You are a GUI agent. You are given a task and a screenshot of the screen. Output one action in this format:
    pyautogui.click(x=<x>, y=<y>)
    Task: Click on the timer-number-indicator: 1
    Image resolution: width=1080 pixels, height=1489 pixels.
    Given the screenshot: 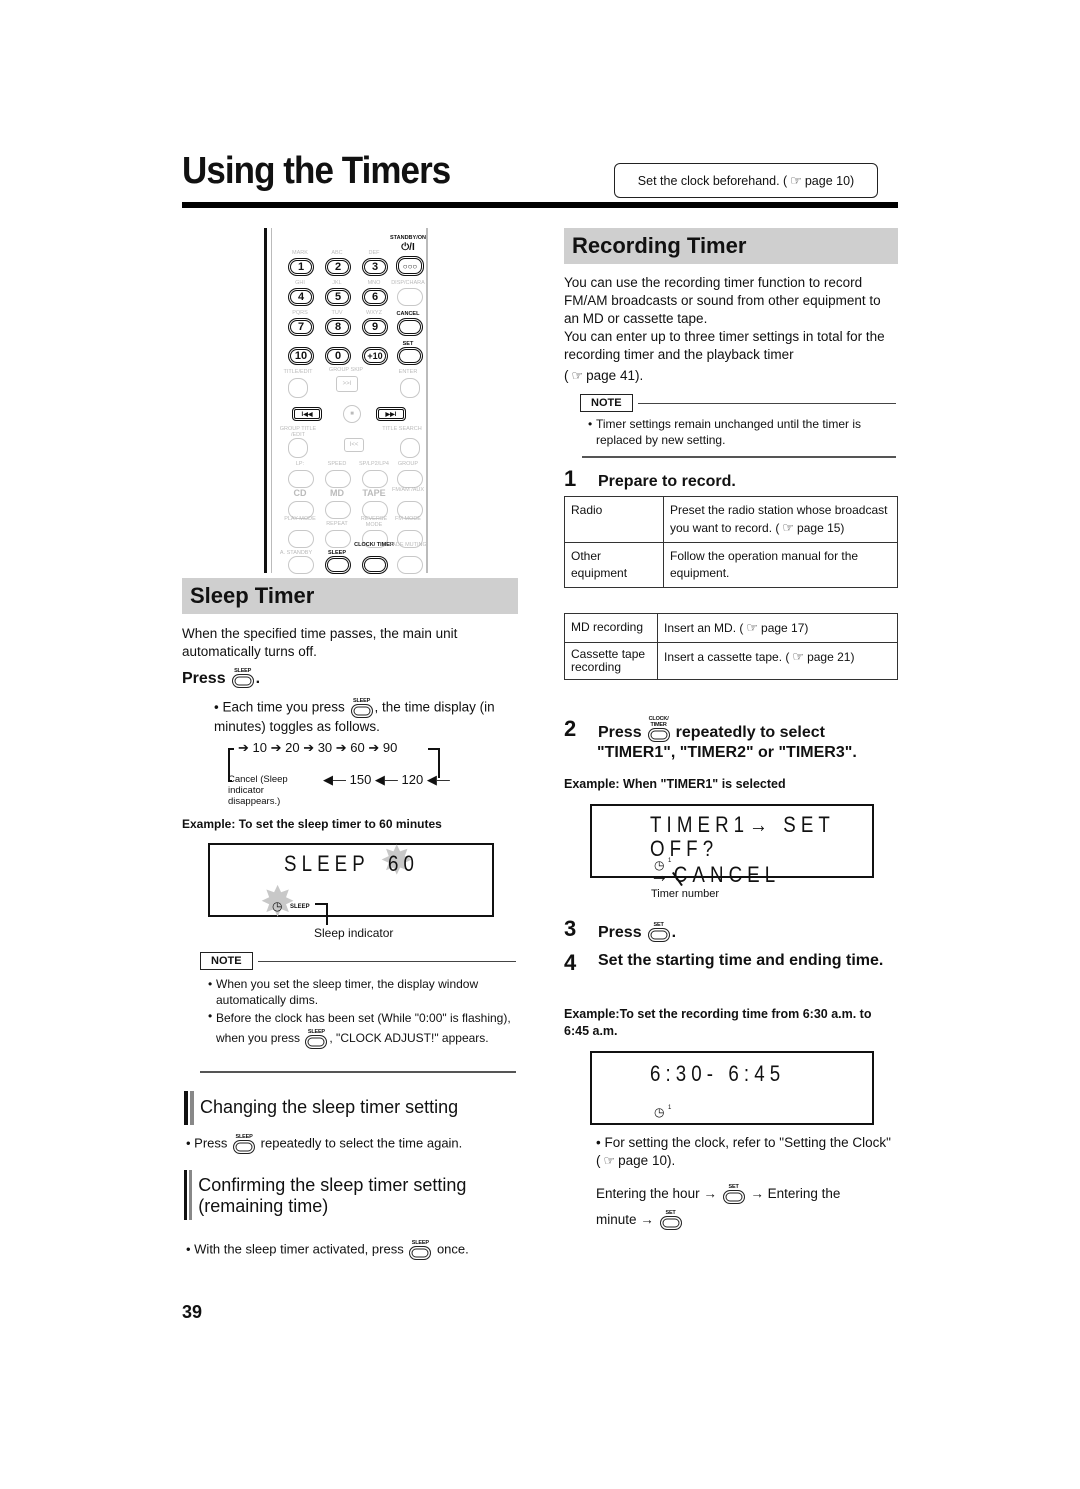 What is the action you would take?
    pyautogui.click(x=670, y=861)
    